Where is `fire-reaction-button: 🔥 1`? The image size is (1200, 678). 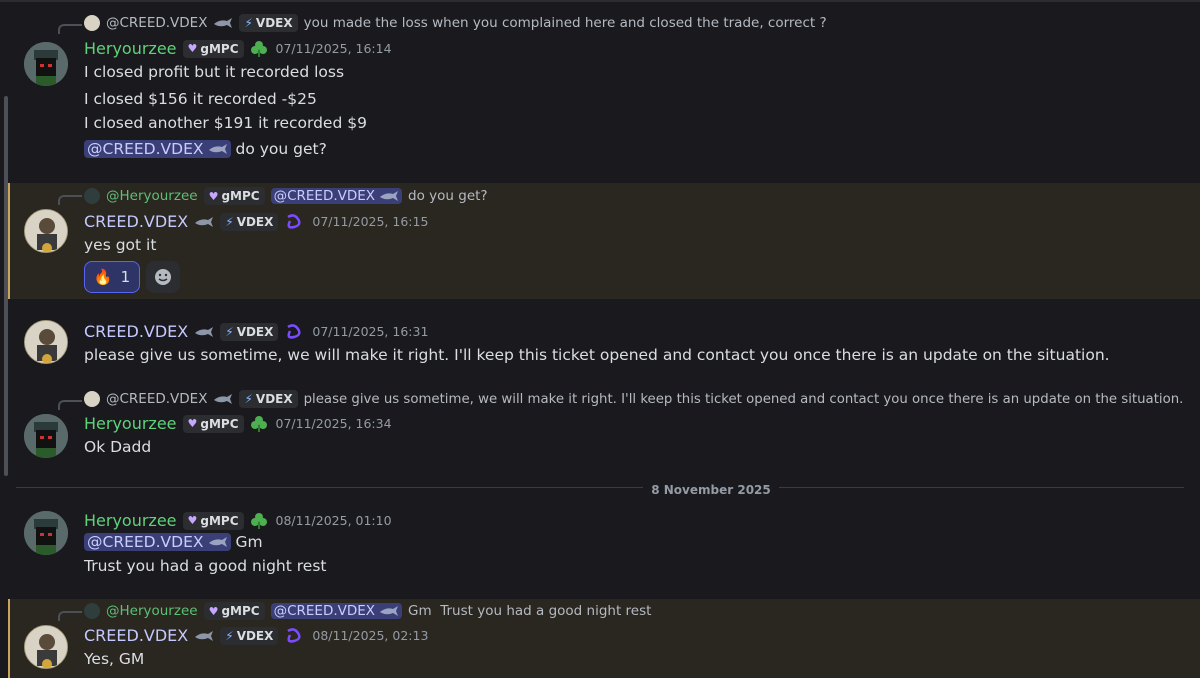 fire-reaction-button: 🔥 1 is located at coordinates (112, 277).